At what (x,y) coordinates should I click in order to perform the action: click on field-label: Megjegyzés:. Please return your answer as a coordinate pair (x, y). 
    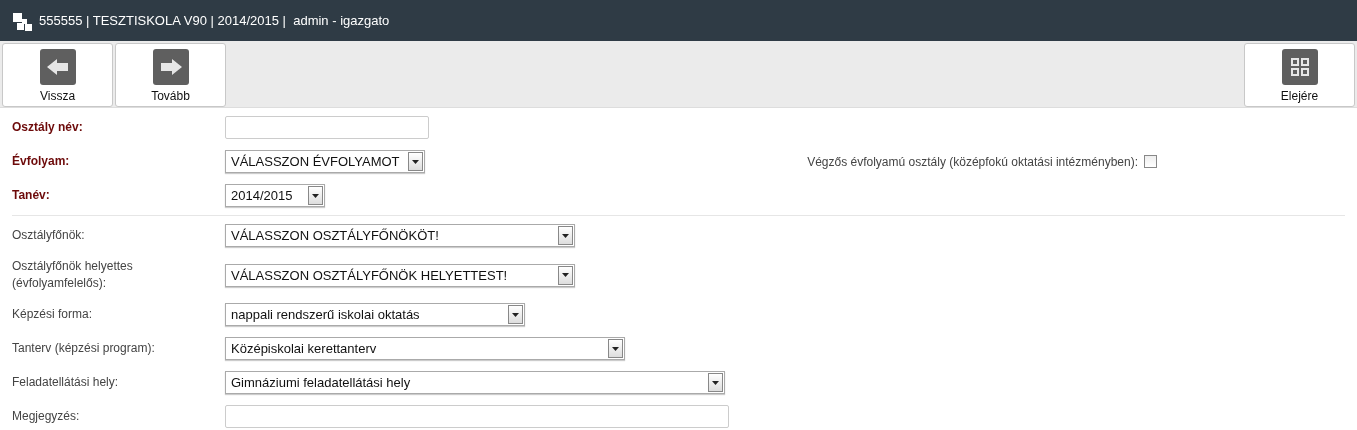
    Looking at the image, I should click on (46, 416).